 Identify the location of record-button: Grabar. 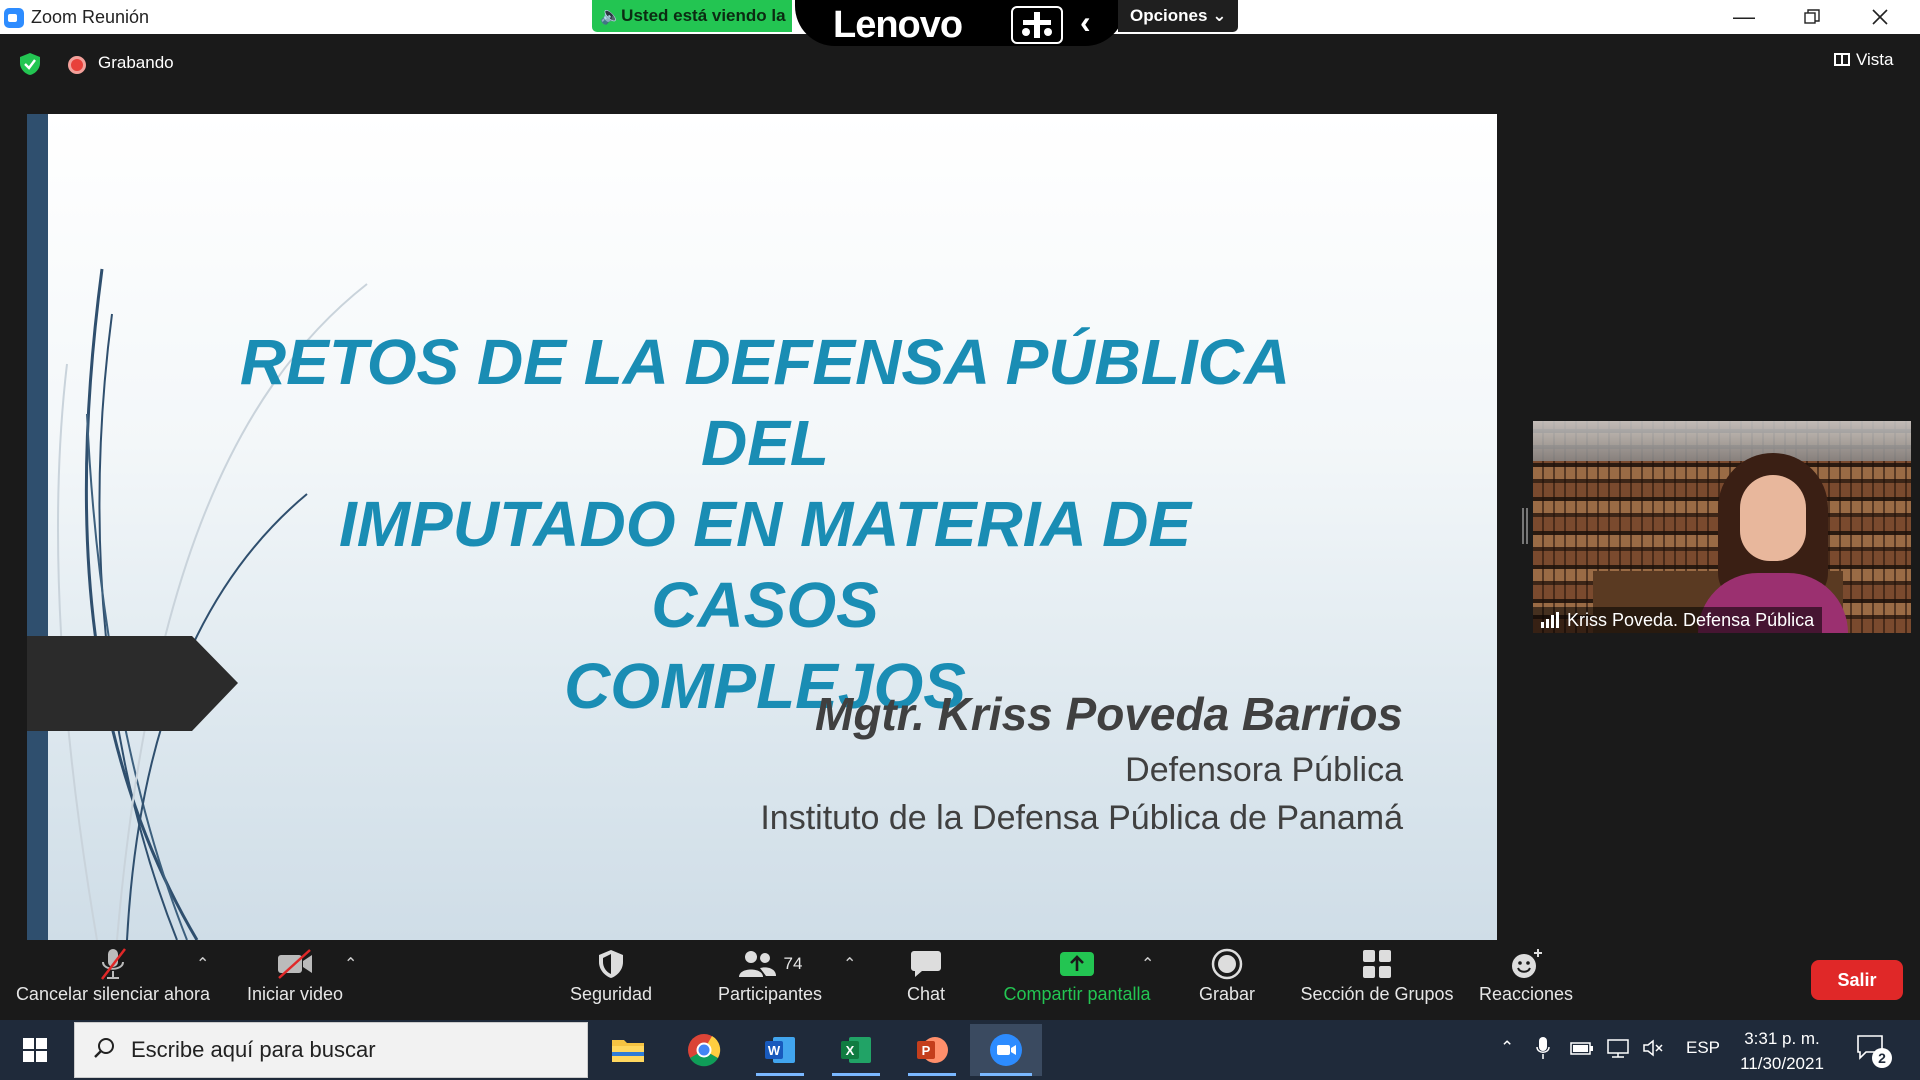
(1227, 975).